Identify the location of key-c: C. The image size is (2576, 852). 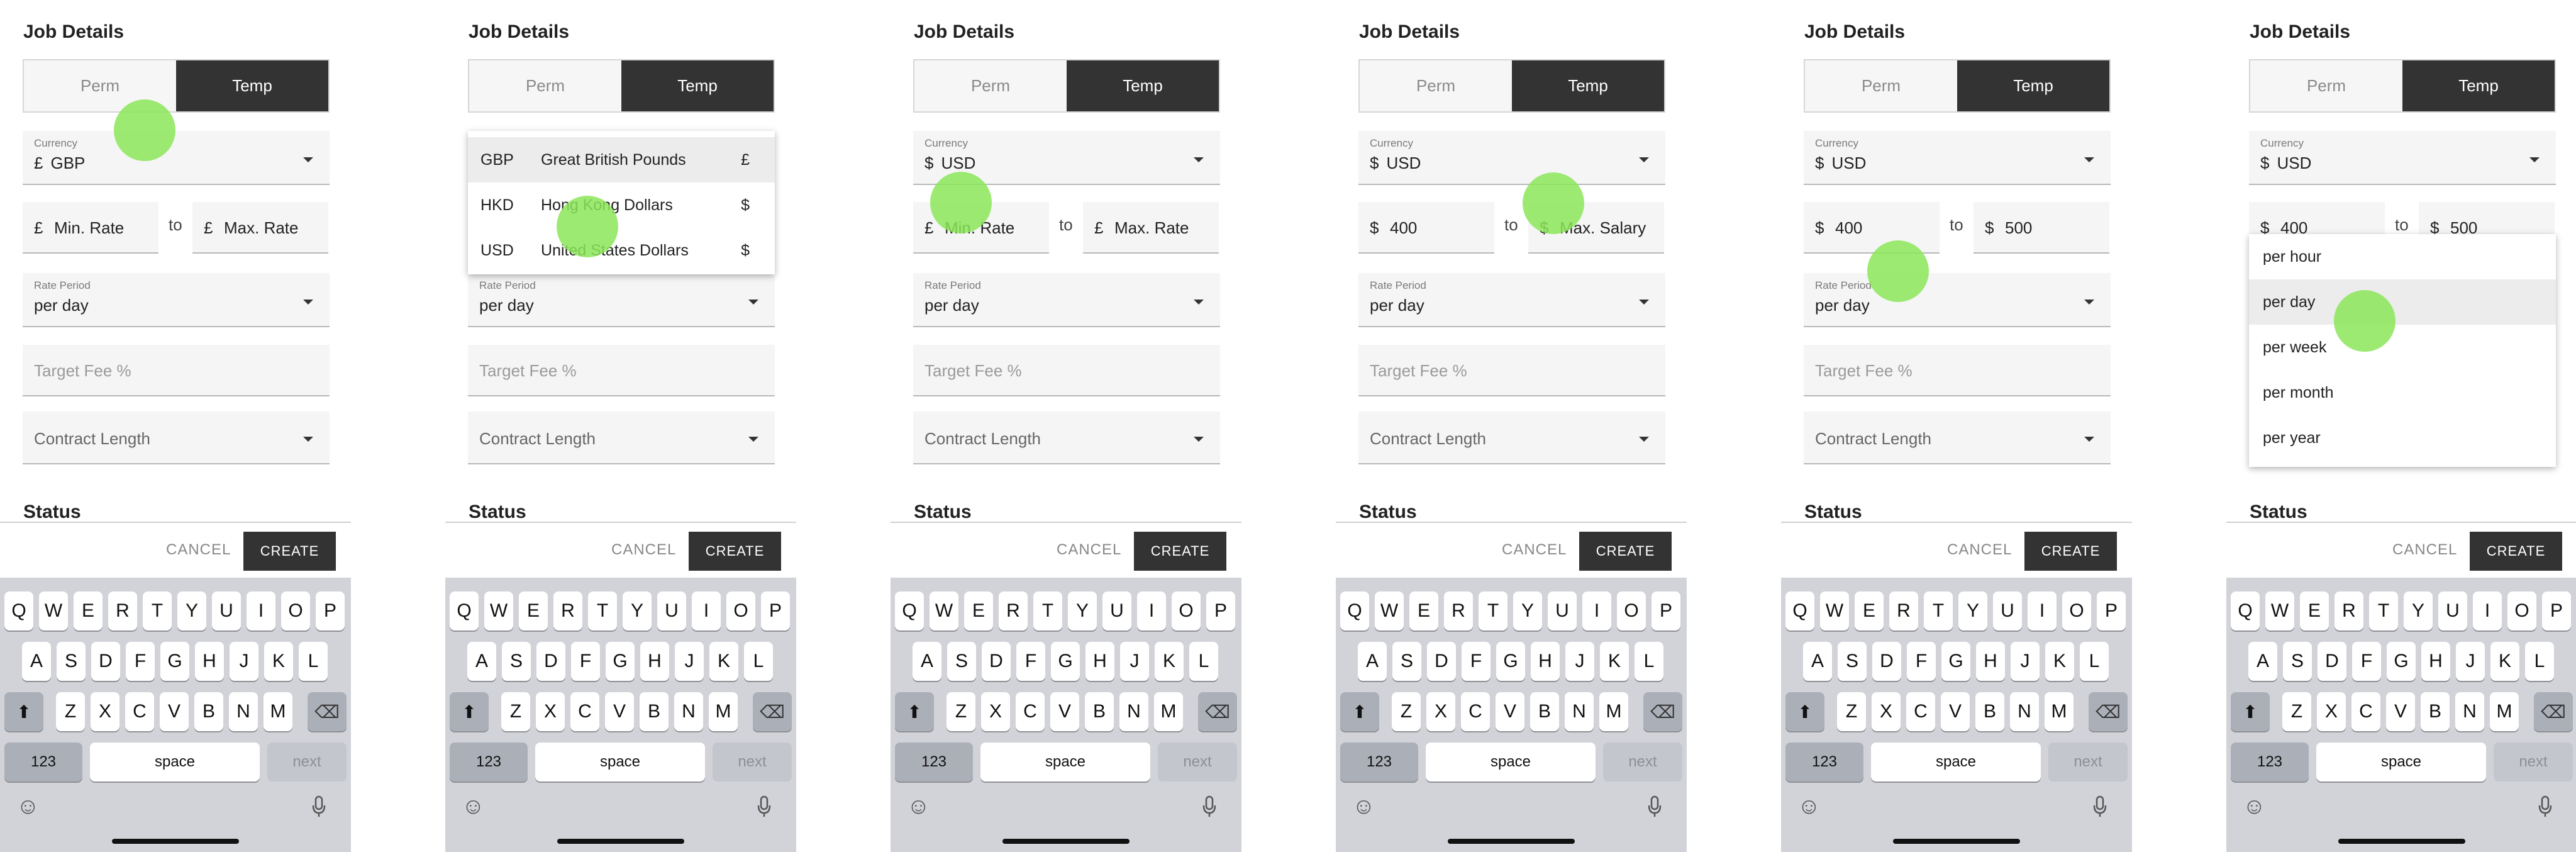
(1475, 711).